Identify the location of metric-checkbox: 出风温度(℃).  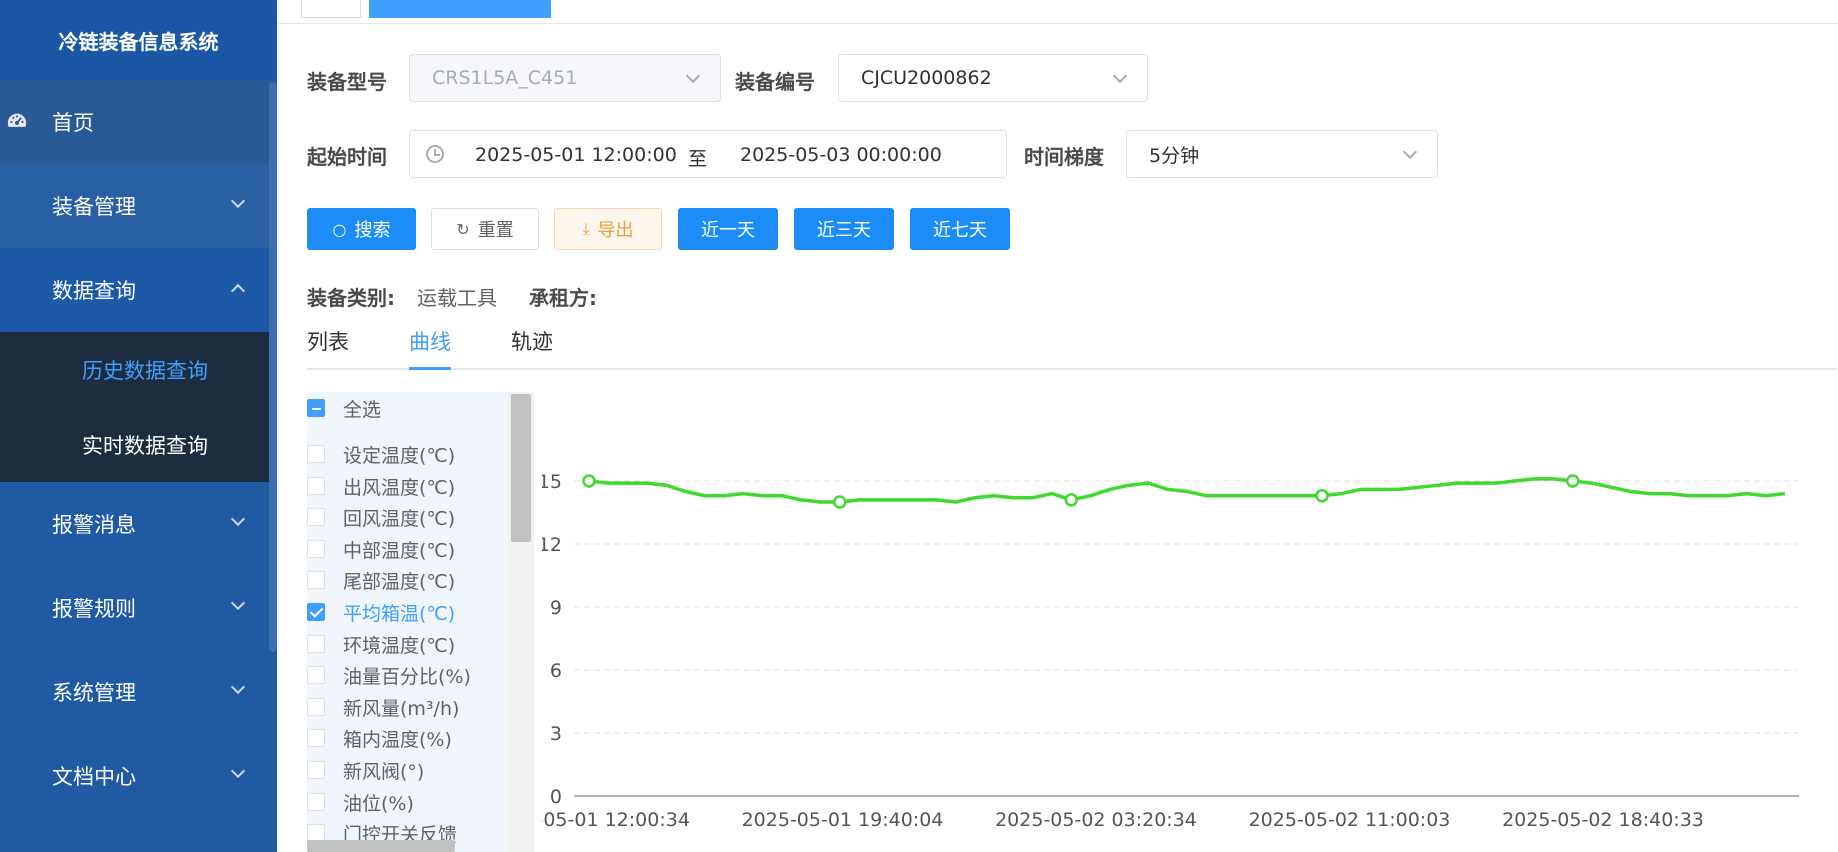
(381, 486).